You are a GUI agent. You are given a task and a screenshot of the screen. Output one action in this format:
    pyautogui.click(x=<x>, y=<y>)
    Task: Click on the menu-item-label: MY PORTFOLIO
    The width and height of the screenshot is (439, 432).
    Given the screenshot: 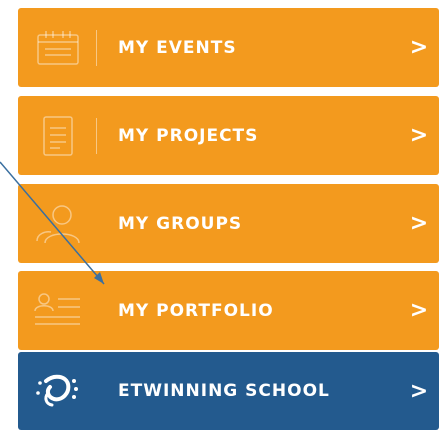 What is the action you would take?
    pyautogui.click(x=196, y=310)
    